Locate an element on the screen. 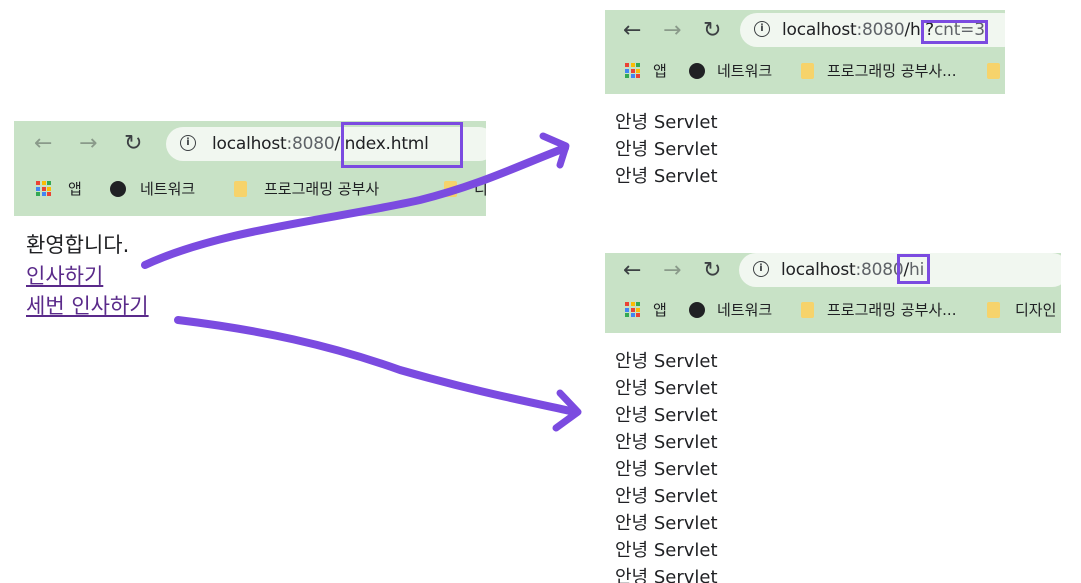 The height and width of the screenshot is (583, 1081). arrow-to-cnt-page is located at coordinates (355, 206).